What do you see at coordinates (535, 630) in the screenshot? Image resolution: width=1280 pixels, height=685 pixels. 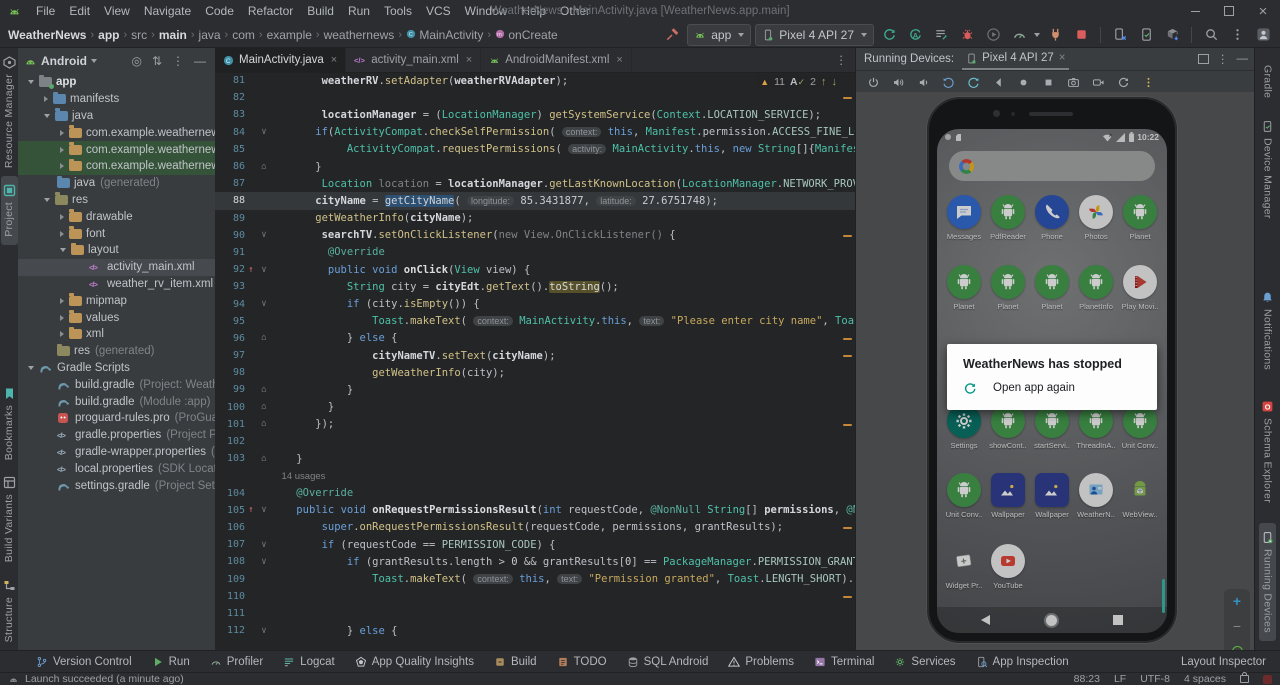 I see `code-line-112: 112 ∨ } else {` at bounding box center [535, 630].